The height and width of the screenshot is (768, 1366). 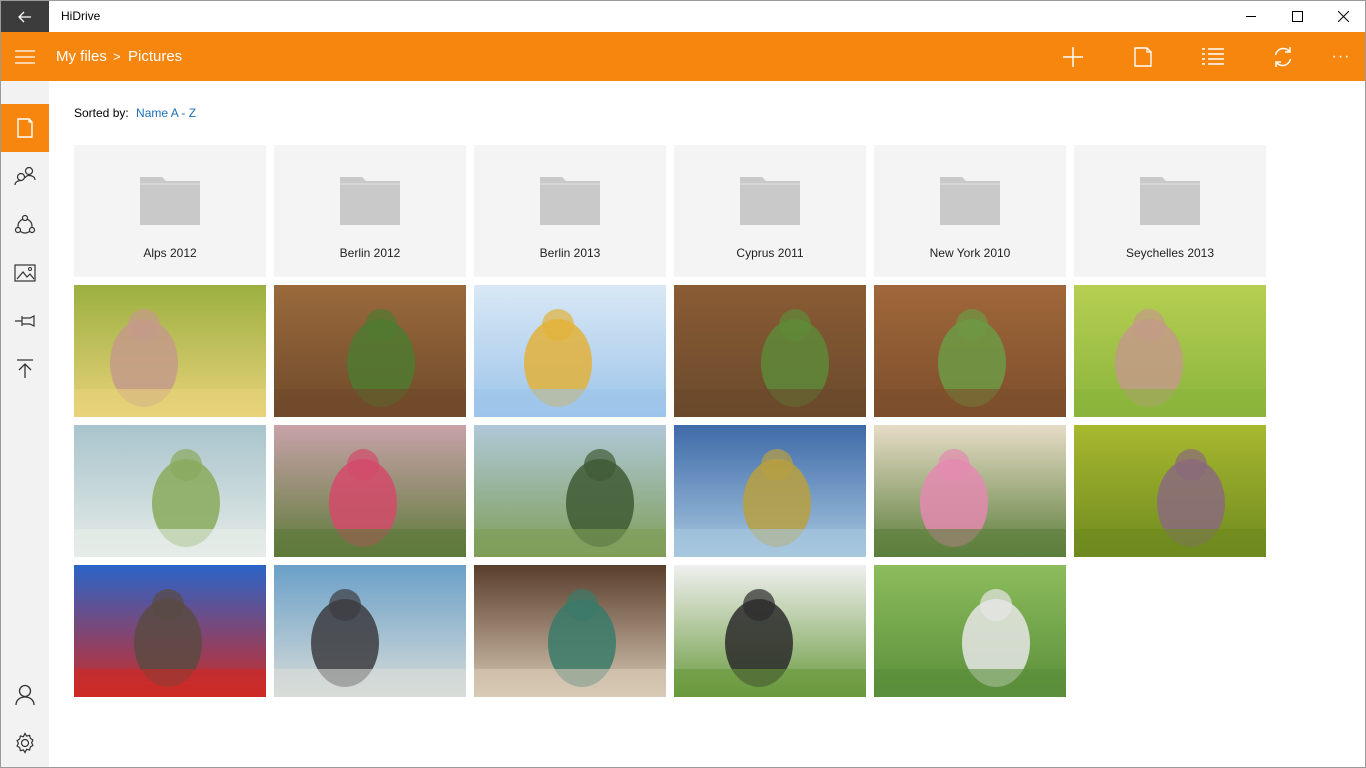 I want to click on photo-thumbnail-girl-in-meadow, so click(x=1170, y=351).